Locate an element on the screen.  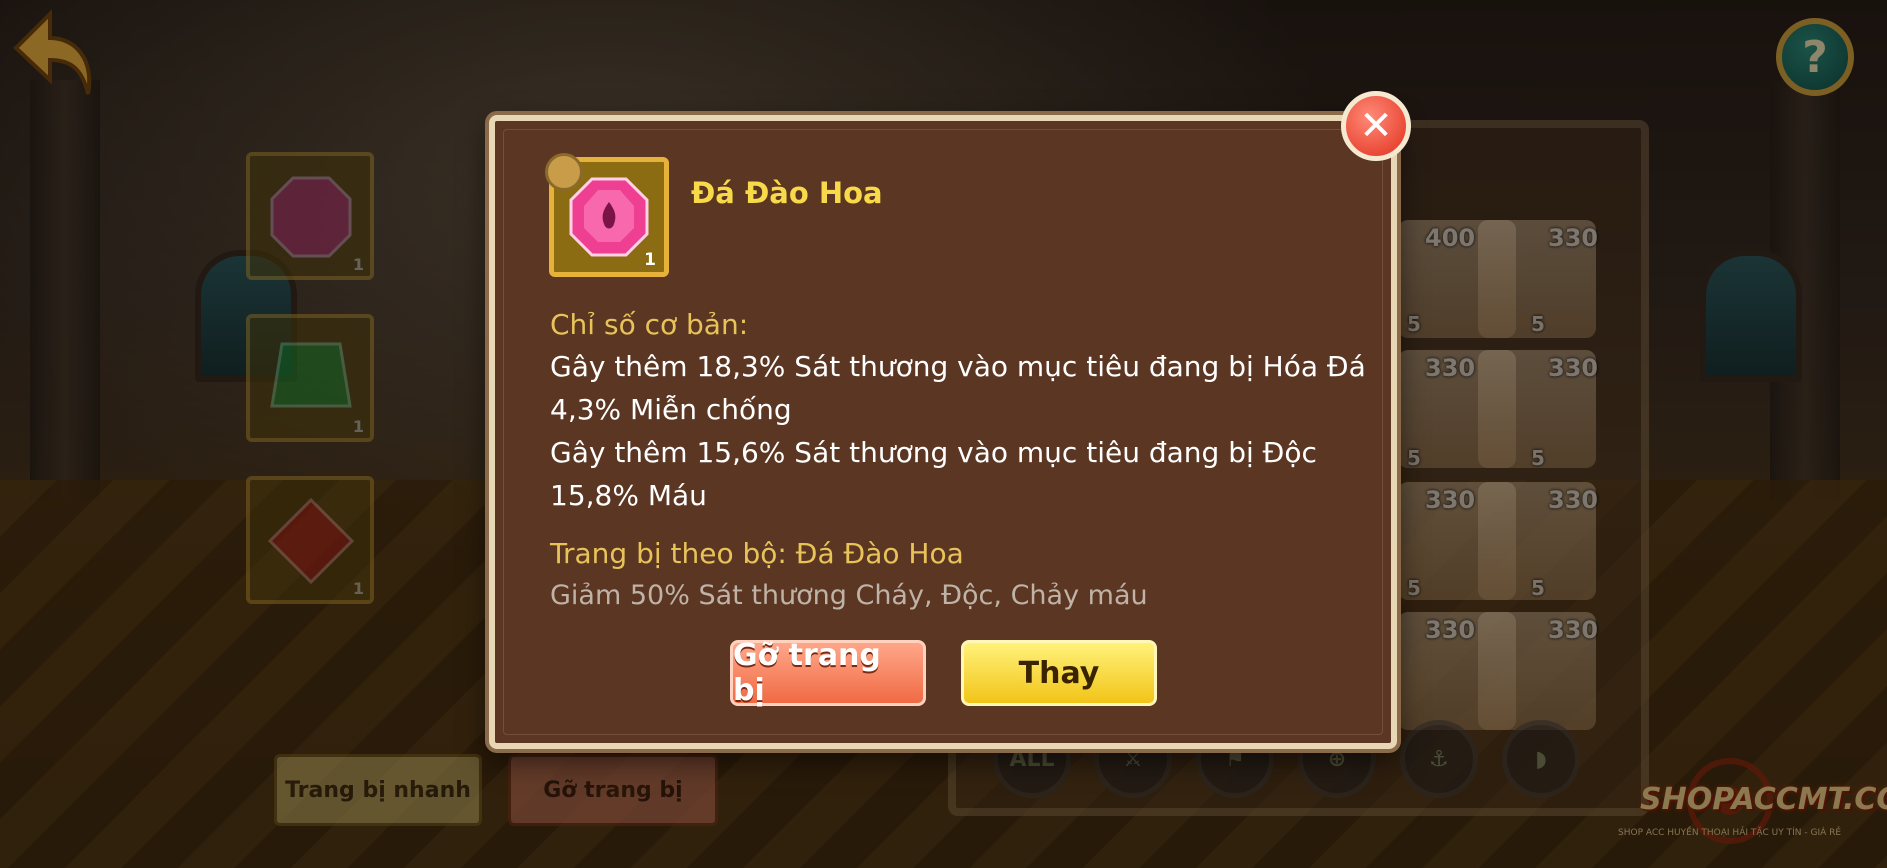
sword-badge-icon is located at coordinates (564, 172).